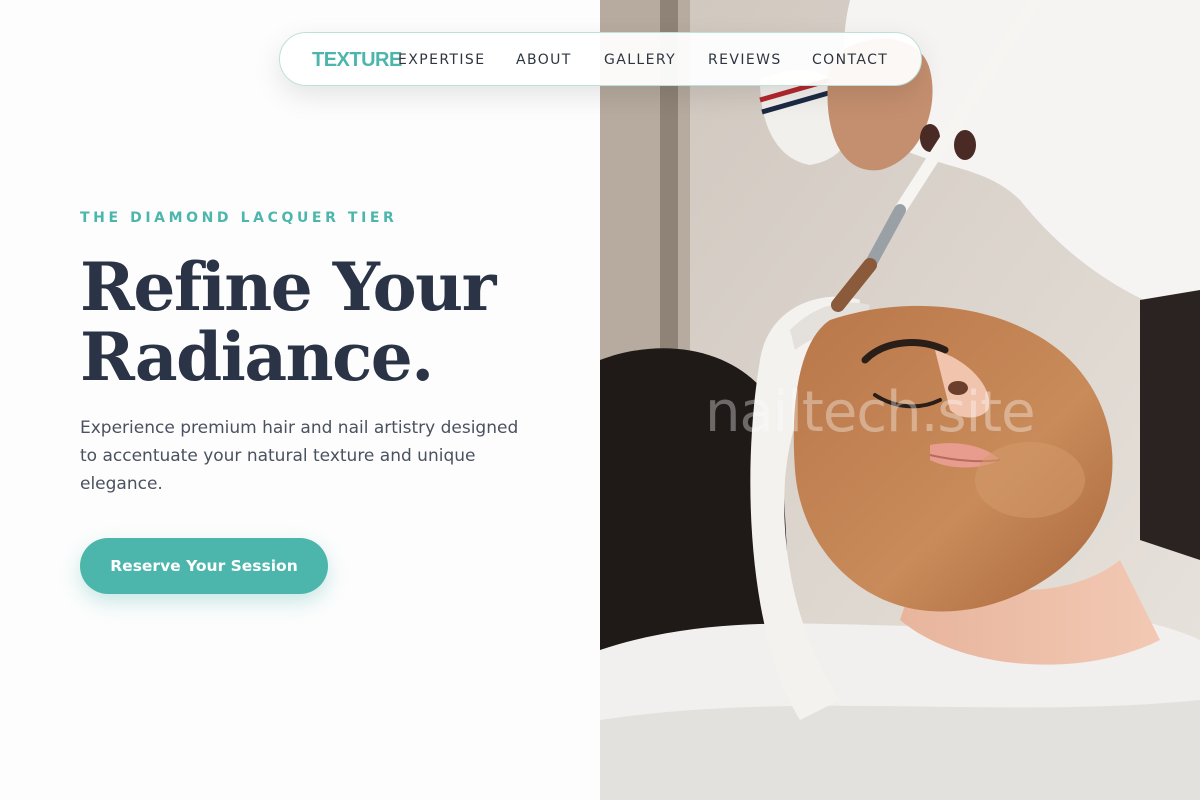  I want to click on nav-link-gallery: GALLERY, so click(640, 60).